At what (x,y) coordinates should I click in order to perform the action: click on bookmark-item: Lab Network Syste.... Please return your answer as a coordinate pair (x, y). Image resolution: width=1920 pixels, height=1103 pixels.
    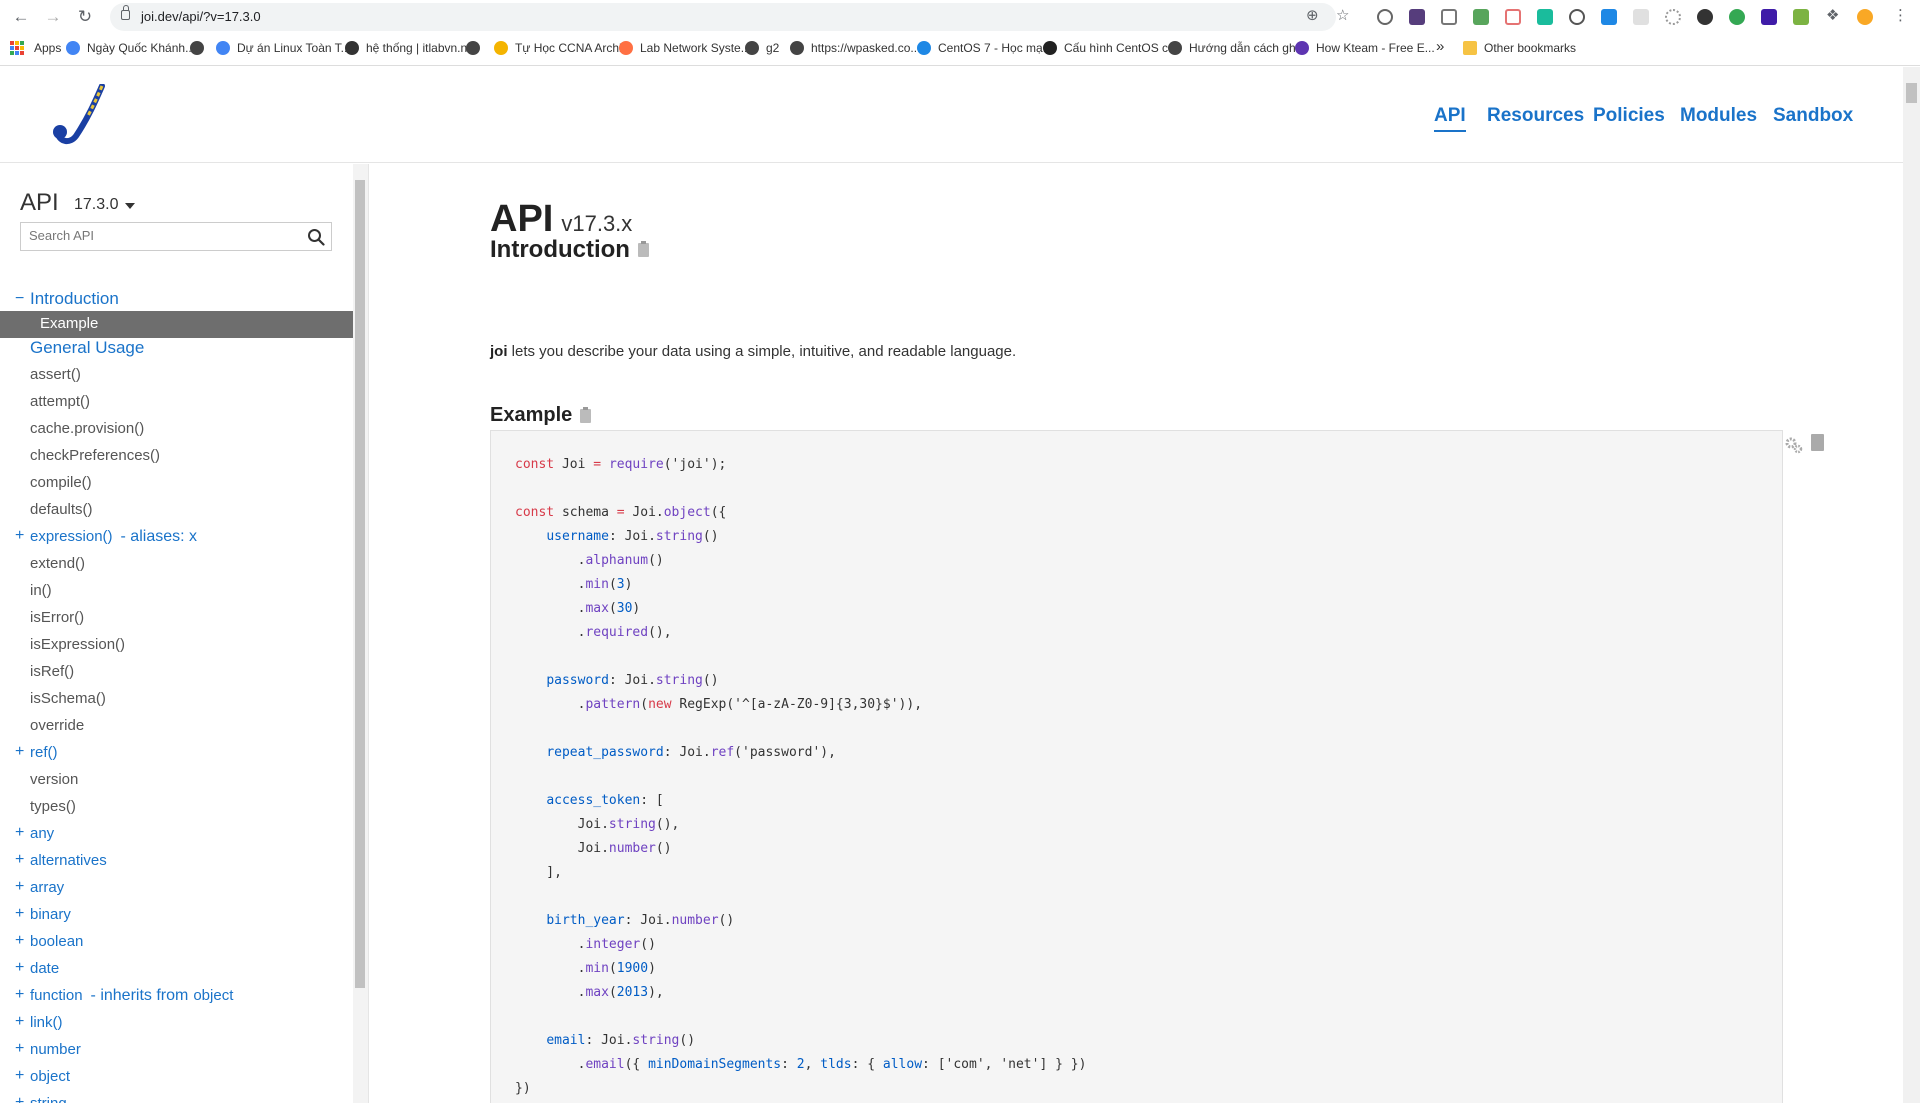
    Looking at the image, I should click on (685, 48).